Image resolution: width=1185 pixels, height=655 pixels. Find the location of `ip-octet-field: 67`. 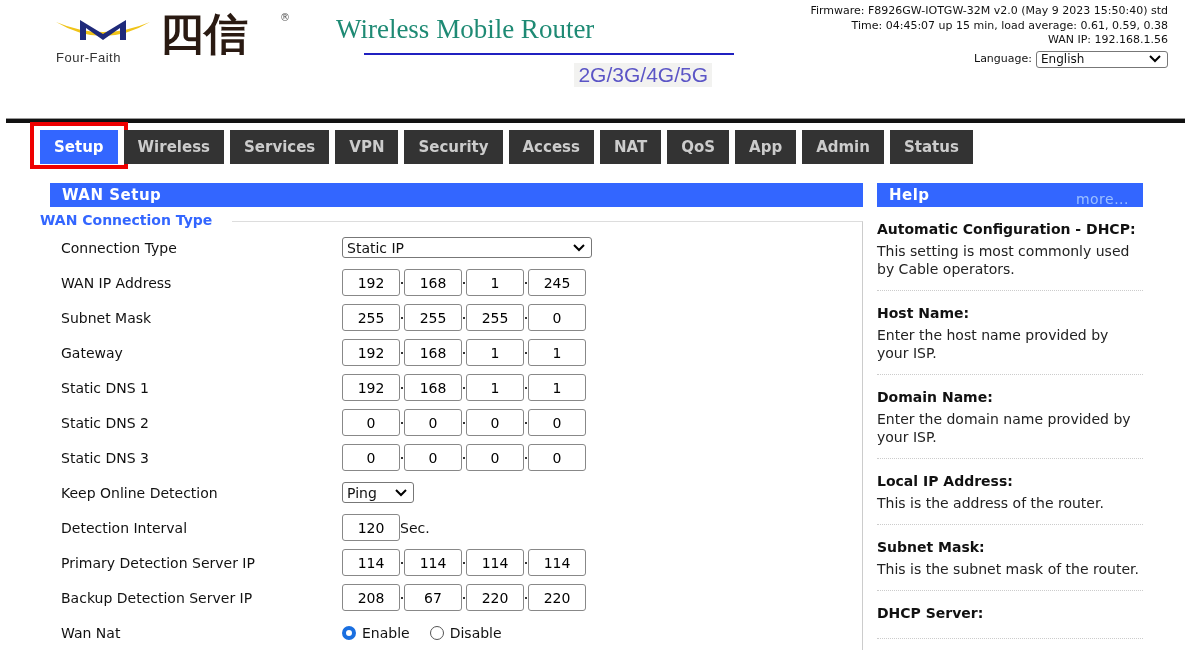

ip-octet-field: 67 is located at coordinates (433, 597).